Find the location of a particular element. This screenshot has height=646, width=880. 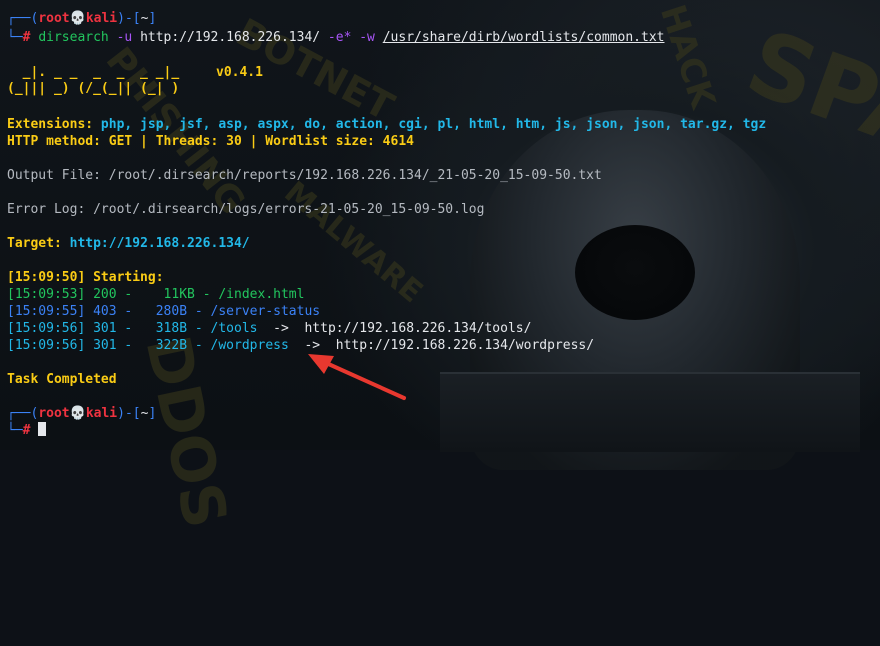

banner-version: v0.4.1 is located at coordinates (239, 72).